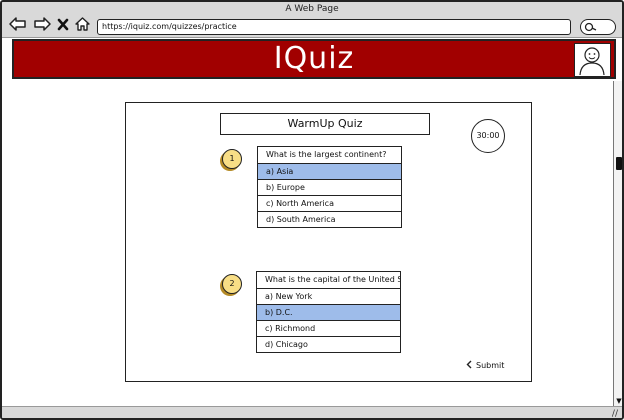  What do you see at coordinates (328, 328) in the screenshot?
I see `answer-option: c) Richmond` at bounding box center [328, 328].